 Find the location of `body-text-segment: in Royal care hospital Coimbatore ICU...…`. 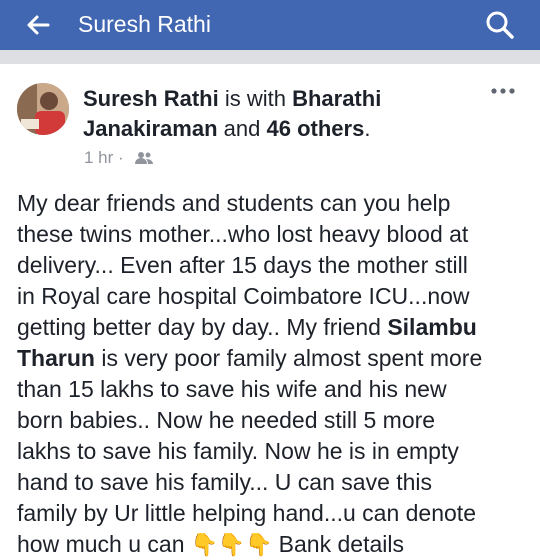

body-text-segment: in Royal care hospital Coimbatore ICU...… is located at coordinates (243, 296).